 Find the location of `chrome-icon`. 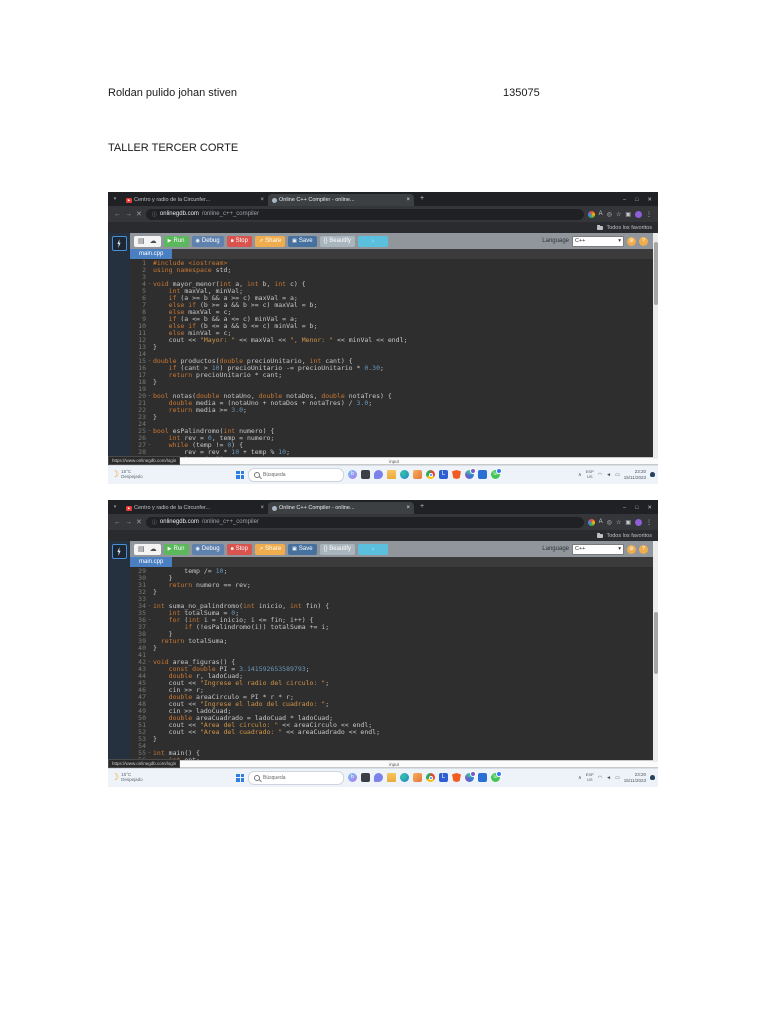

chrome-icon is located at coordinates (430, 474).